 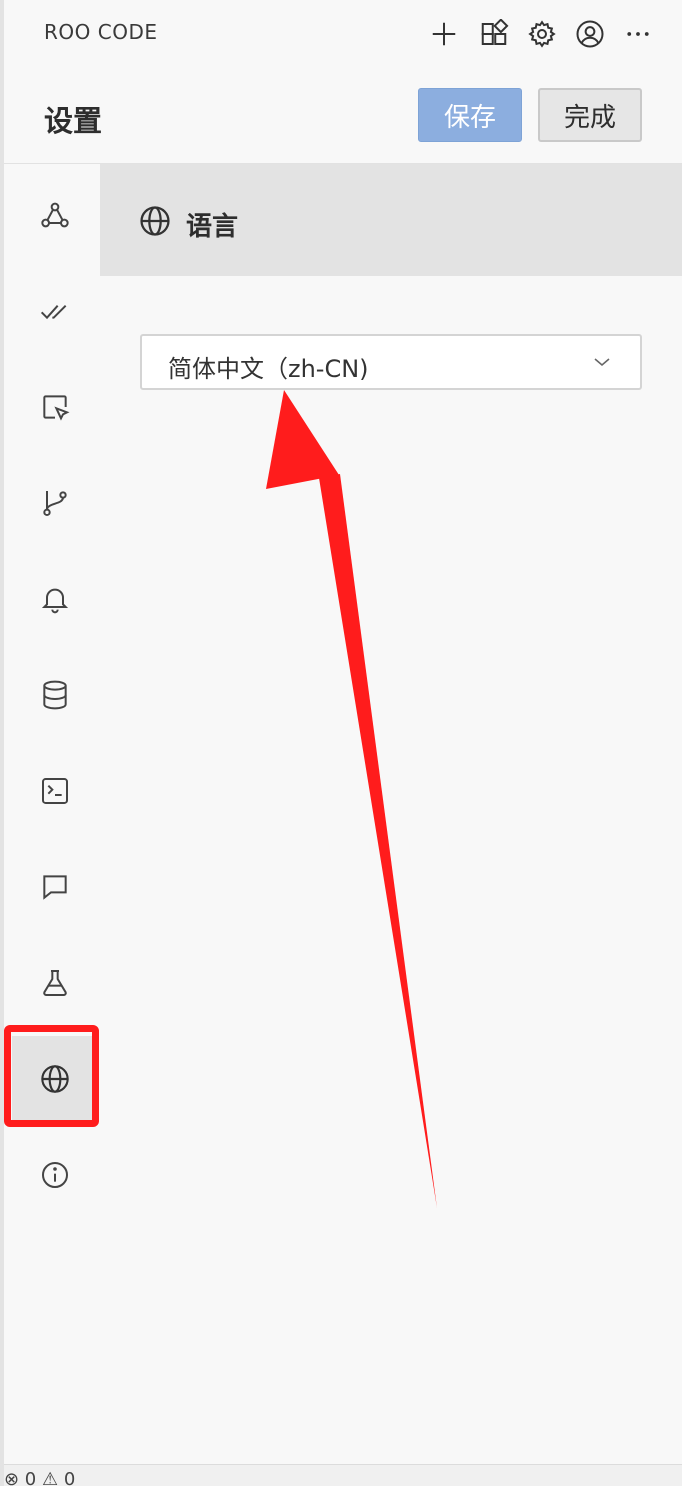 I want to click on language-select-value: 简体中文（zh-CN), so click(x=268, y=369).